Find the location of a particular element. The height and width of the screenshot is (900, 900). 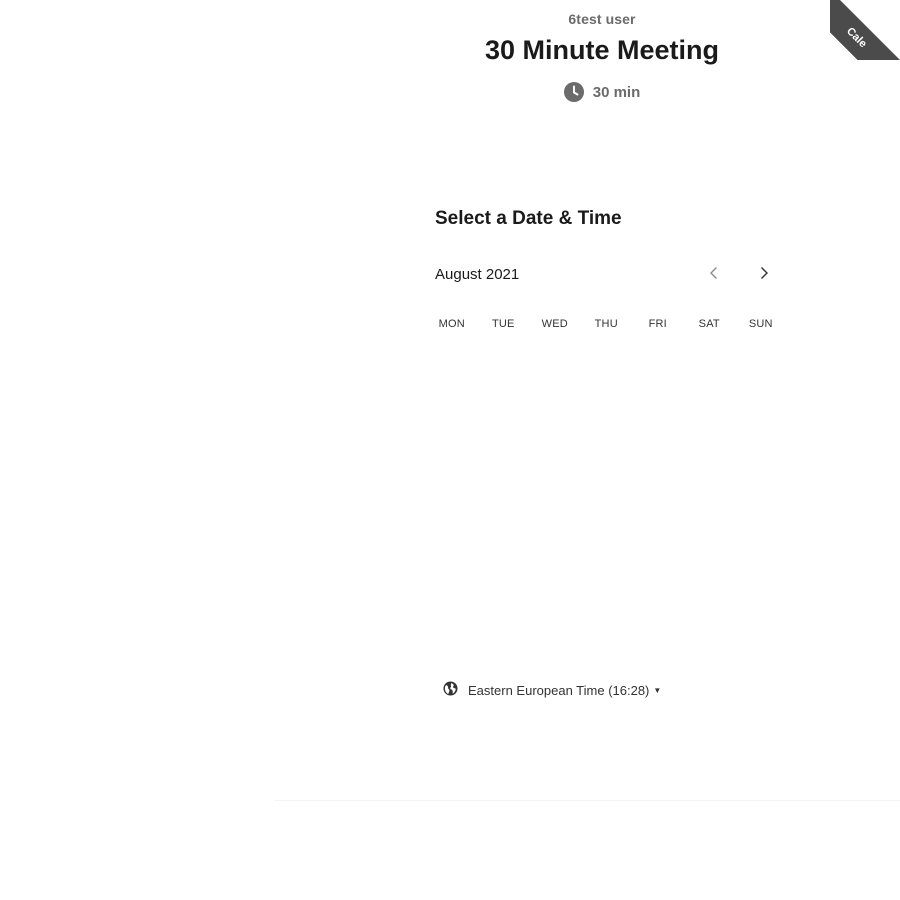

chevron-right-icon is located at coordinates (764, 275).